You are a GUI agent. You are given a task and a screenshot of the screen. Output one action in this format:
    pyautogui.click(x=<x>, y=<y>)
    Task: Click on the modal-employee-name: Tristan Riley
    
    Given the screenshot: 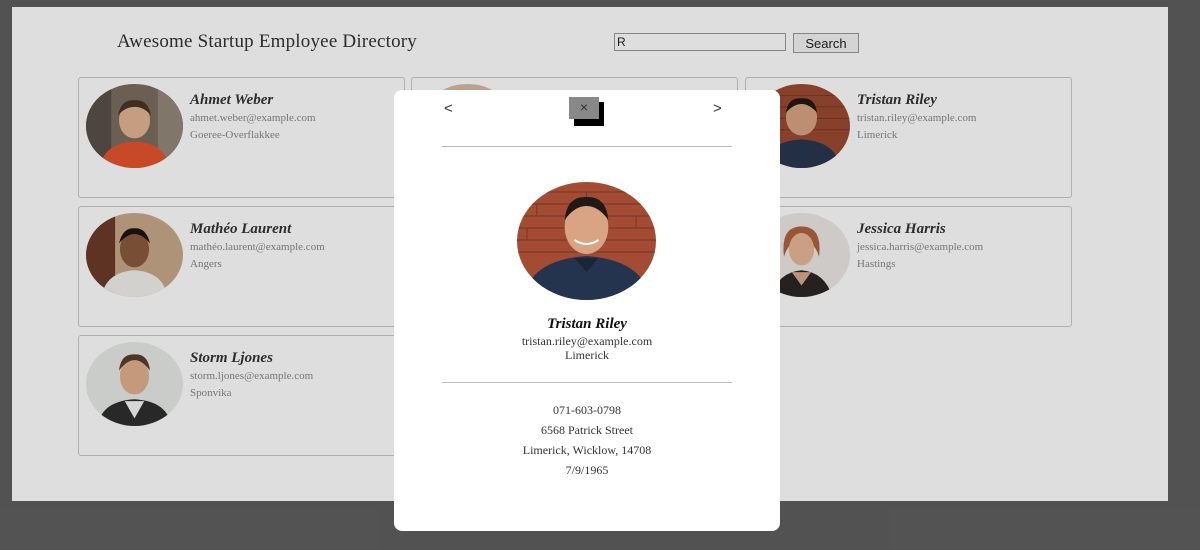 What is the action you would take?
    pyautogui.click(x=587, y=324)
    